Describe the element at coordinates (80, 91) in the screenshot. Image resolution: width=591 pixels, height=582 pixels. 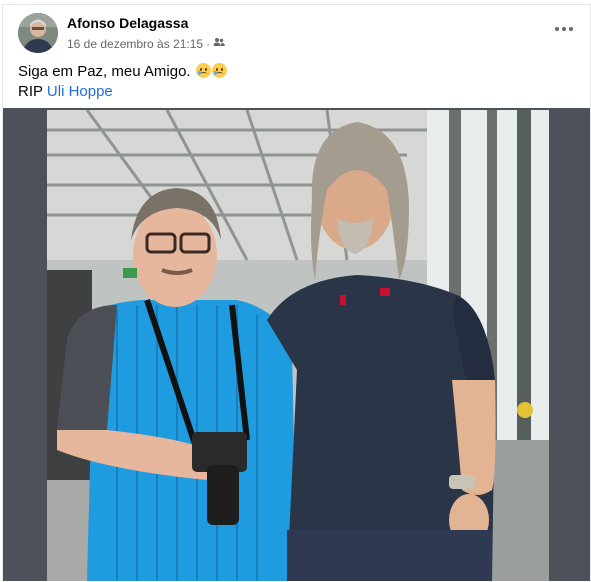
I see `tagged-person-link: Uli Hoppe` at that location.